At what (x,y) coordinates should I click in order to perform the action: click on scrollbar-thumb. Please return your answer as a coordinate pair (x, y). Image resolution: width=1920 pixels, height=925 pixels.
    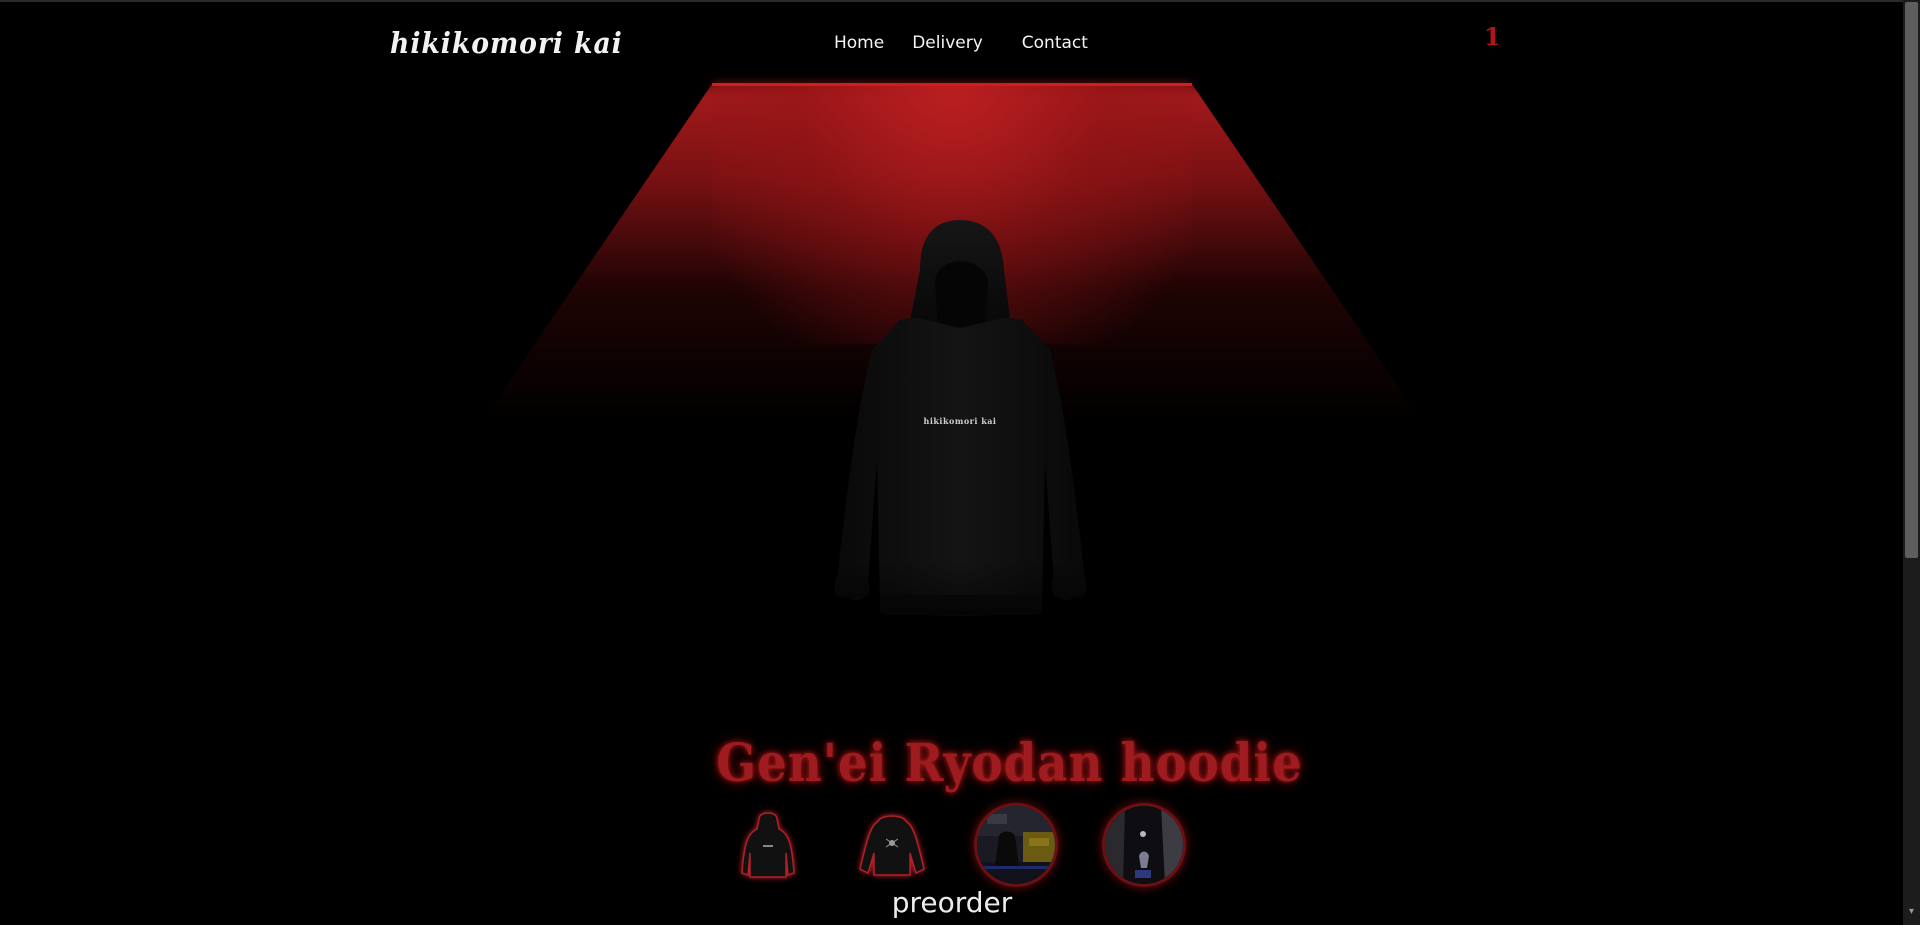
    Looking at the image, I should click on (1911, 280).